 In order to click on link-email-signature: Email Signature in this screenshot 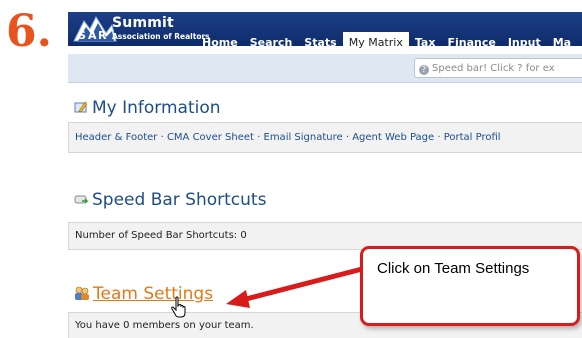, I will do `click(303, 137)`.